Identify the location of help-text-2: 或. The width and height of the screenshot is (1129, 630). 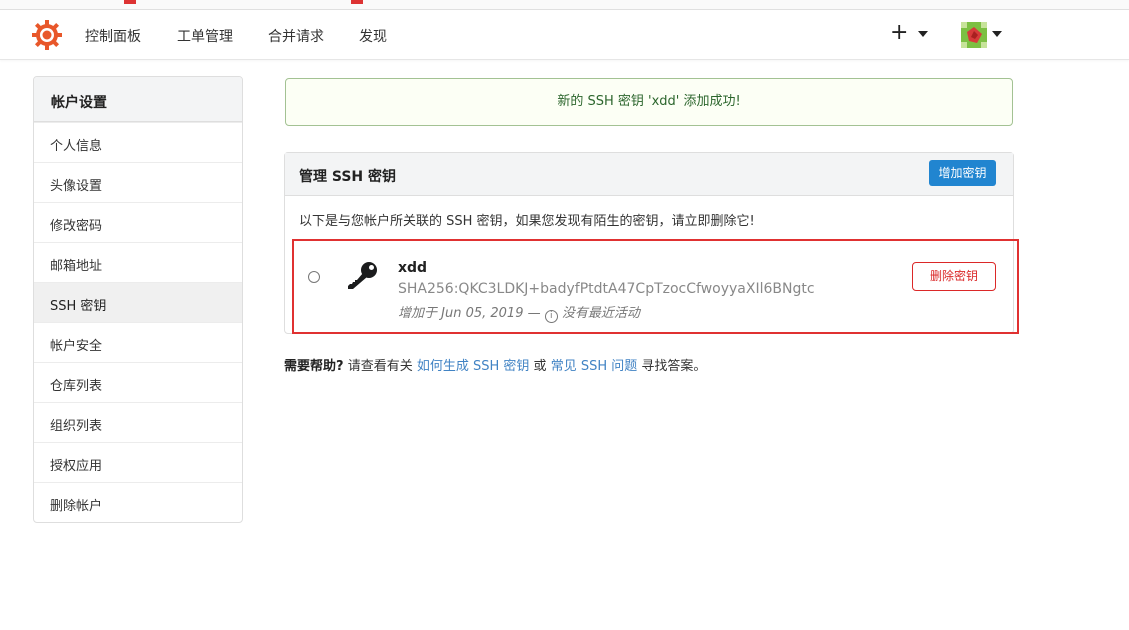
(540, 366).